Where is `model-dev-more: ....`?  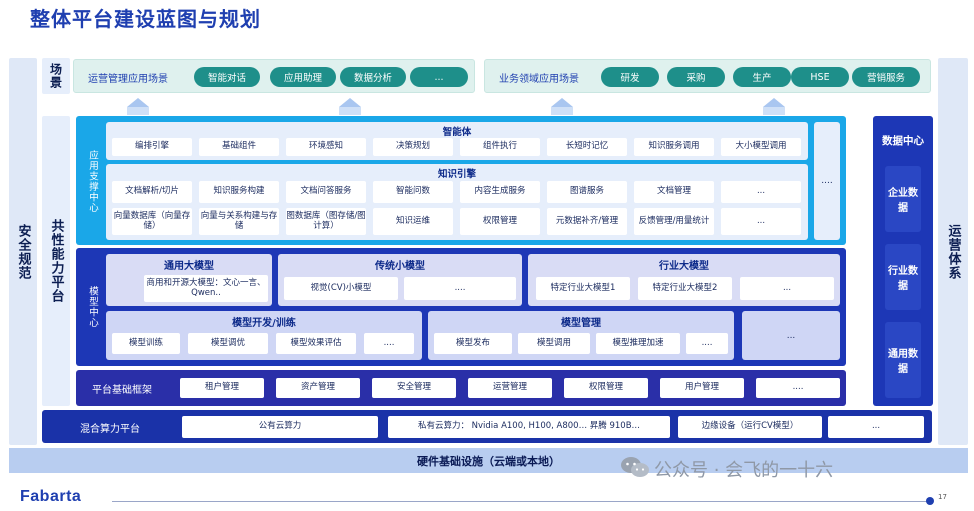
model-dev-more: .... is located at coordinates (389, 343).